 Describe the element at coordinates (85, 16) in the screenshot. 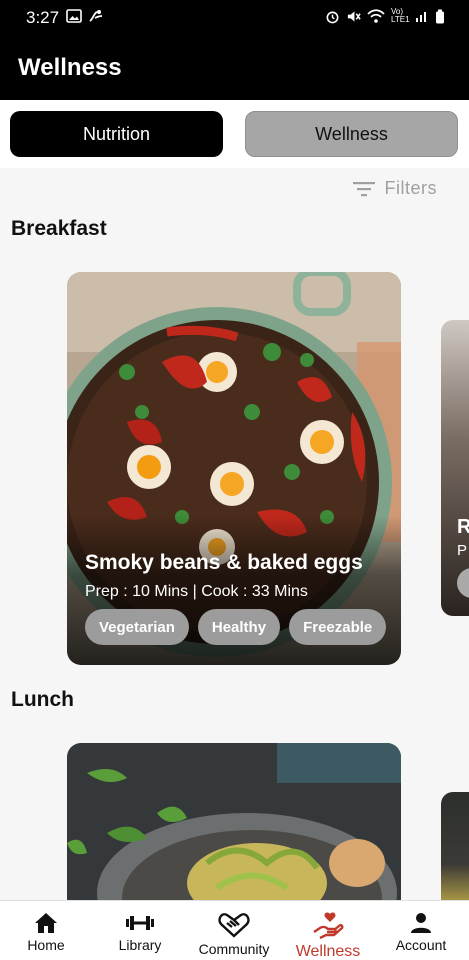

I see `status-left-icons` at that location.